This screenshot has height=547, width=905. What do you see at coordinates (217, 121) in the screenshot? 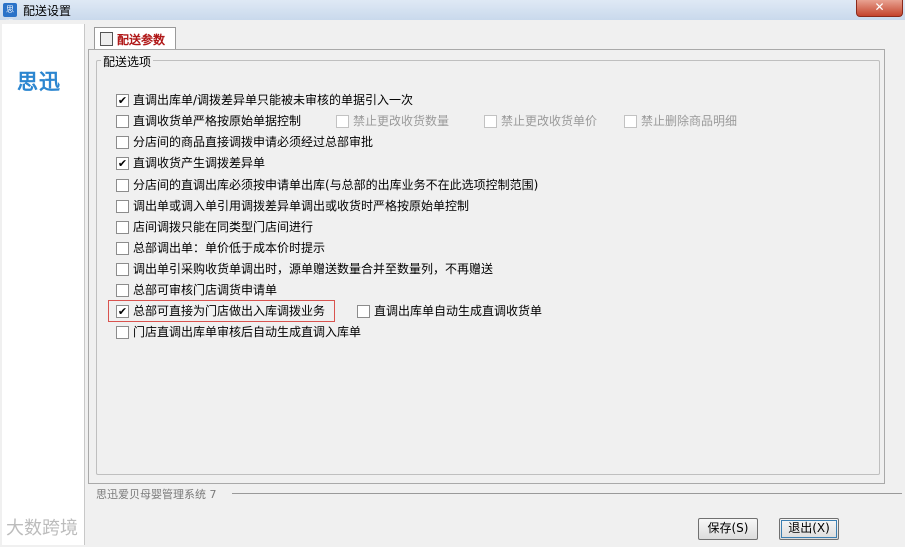
I see `option-label: 直调收货单严格按原始单据控制` at bounding box center [217, 121].